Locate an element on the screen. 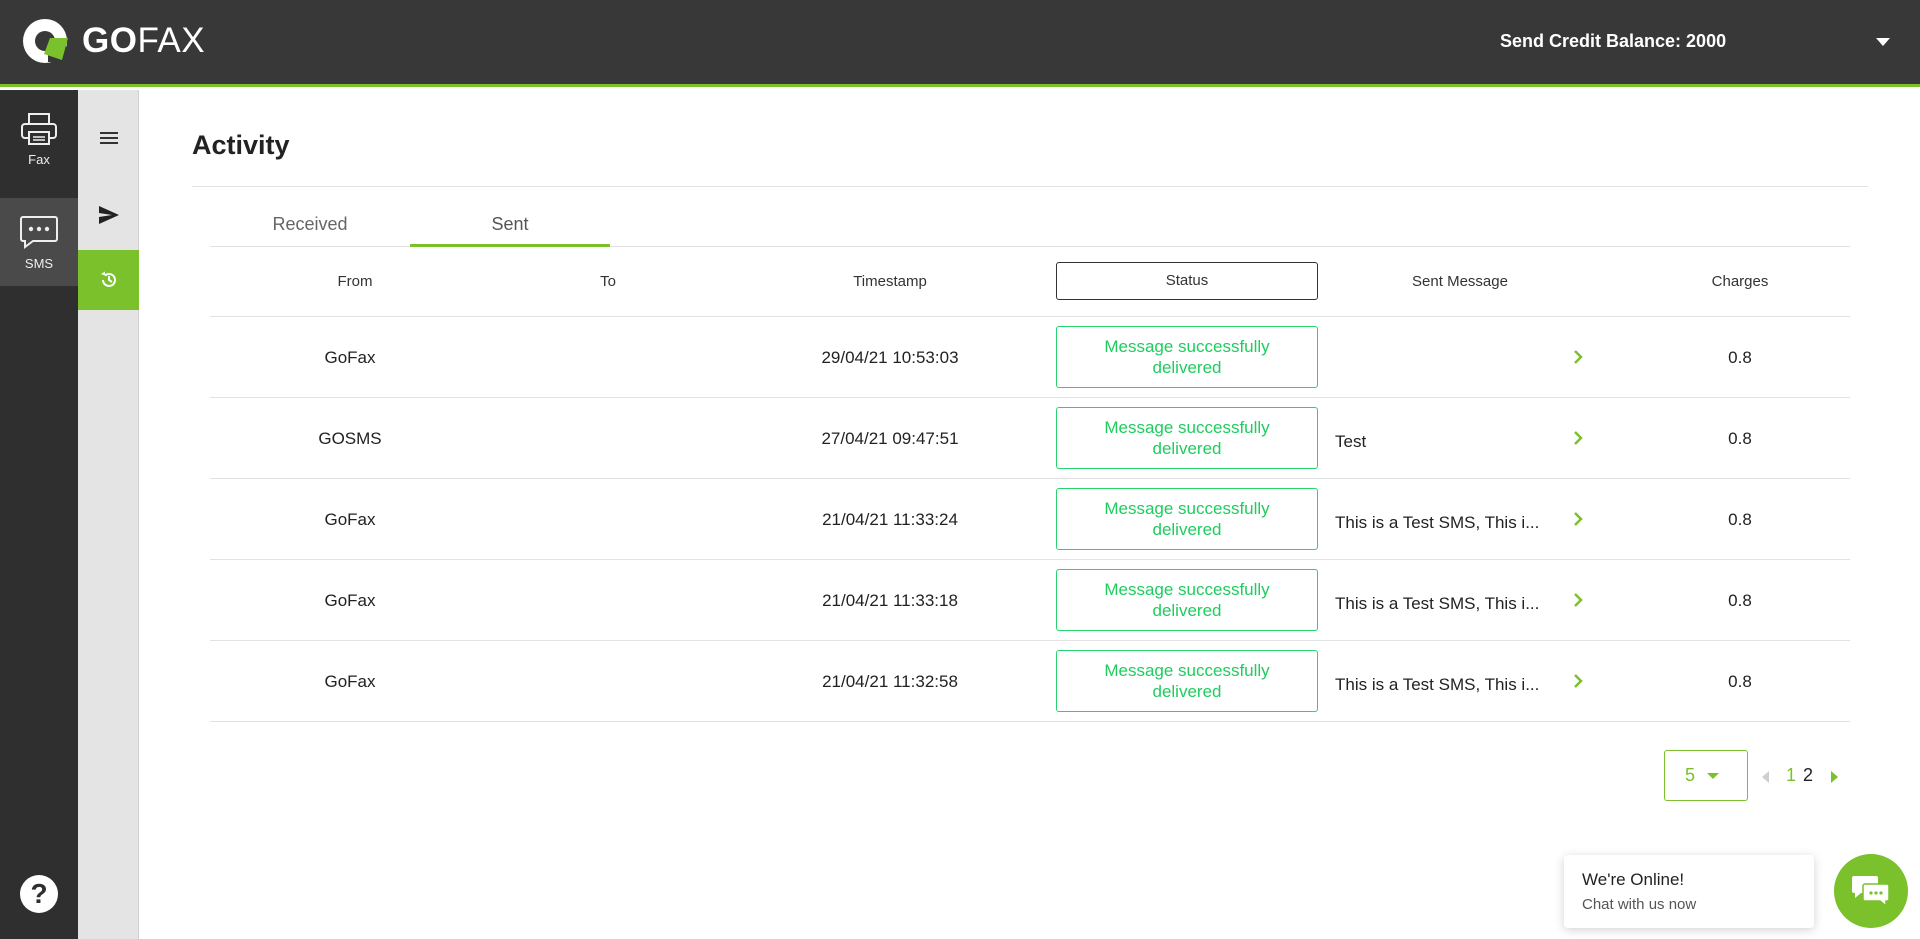  timestamp-cell: 21/04/21 11:33:18 is located at coordinates (890, 600).